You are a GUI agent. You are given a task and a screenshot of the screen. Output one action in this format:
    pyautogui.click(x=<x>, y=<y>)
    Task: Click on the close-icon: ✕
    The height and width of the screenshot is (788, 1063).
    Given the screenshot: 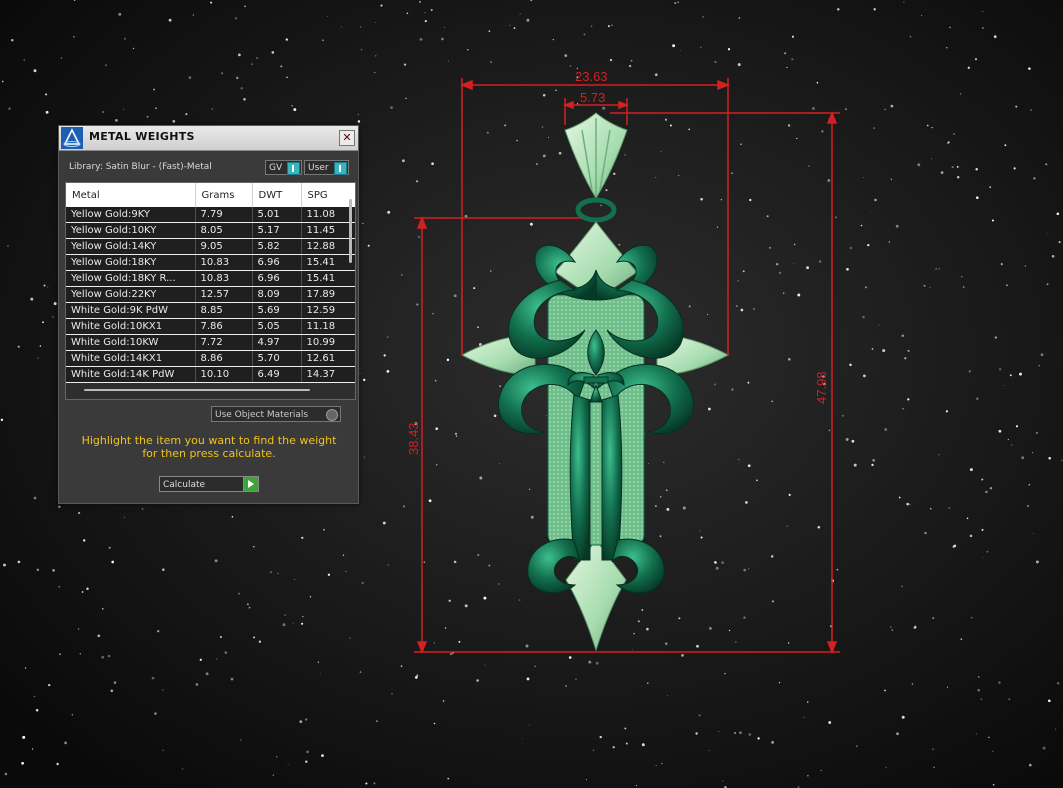 What is the action you would take?
    pyautogui.click(x=347, y=138)
    